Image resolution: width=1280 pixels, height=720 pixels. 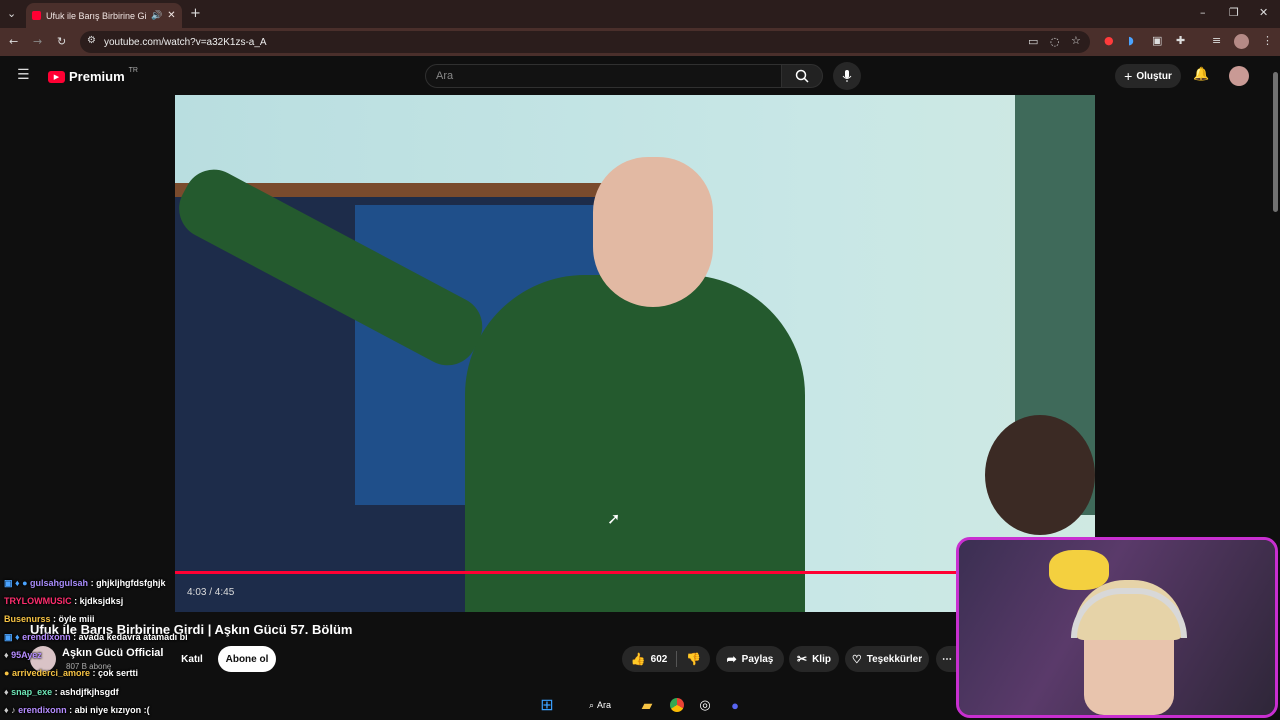 I want to click on chat-user: snap_exe, so click(x=32, y=692).